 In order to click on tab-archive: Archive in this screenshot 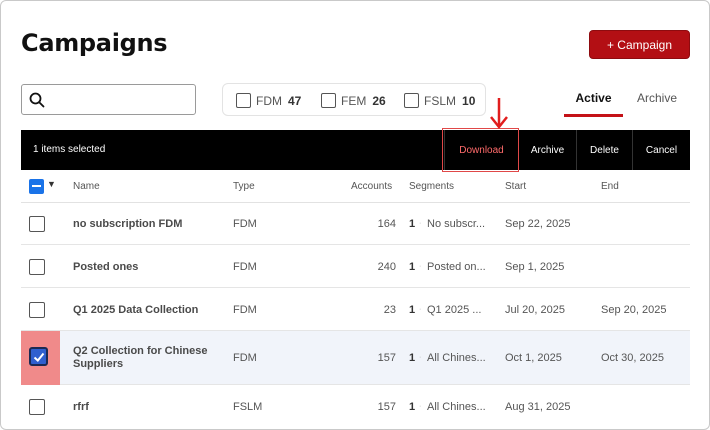, I will do `click(657, 98)`.